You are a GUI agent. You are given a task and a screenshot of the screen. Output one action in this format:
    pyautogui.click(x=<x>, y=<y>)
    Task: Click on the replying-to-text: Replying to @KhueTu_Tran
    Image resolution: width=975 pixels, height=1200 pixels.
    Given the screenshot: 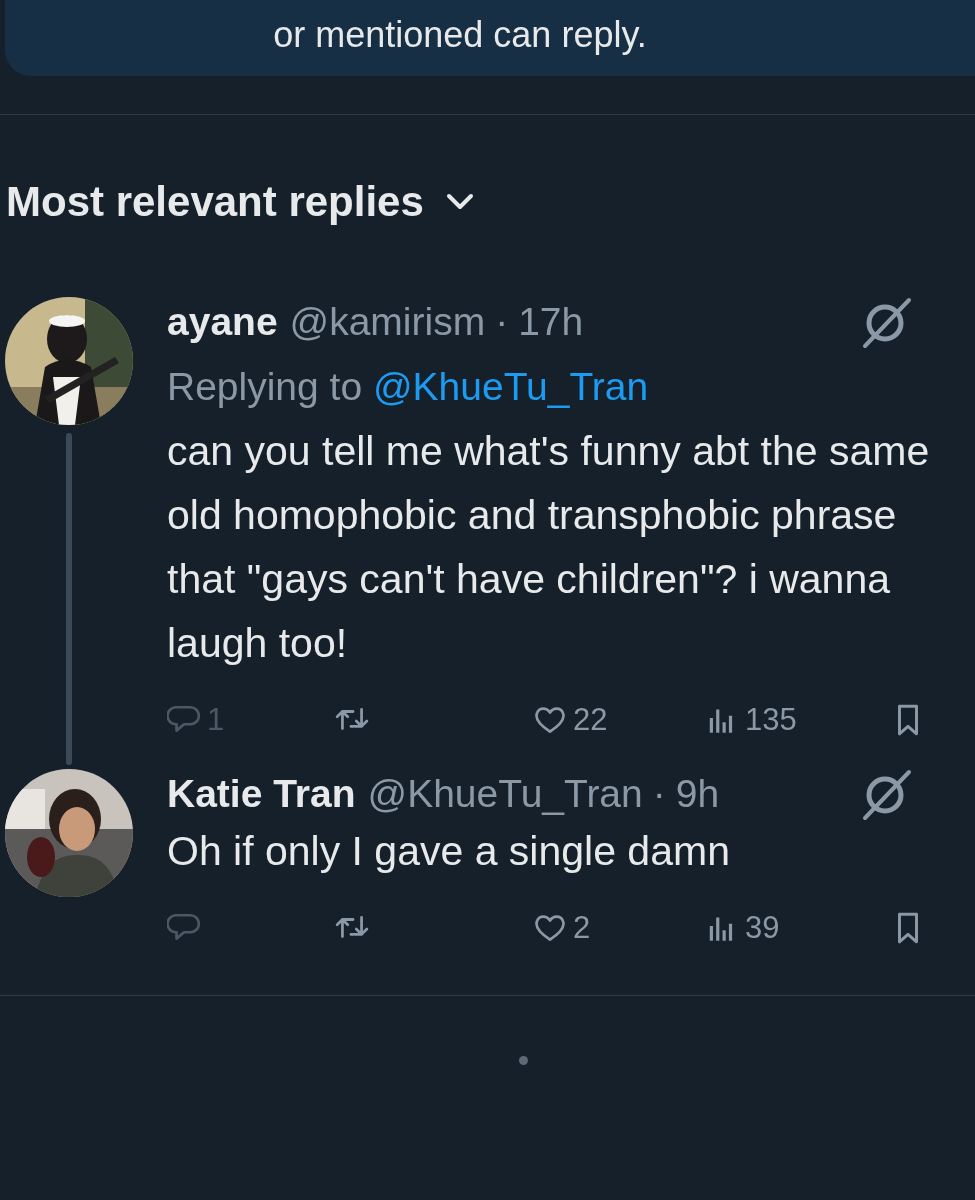 What is the action you would take?
    pyautogui.click(x=408, y=387)
    